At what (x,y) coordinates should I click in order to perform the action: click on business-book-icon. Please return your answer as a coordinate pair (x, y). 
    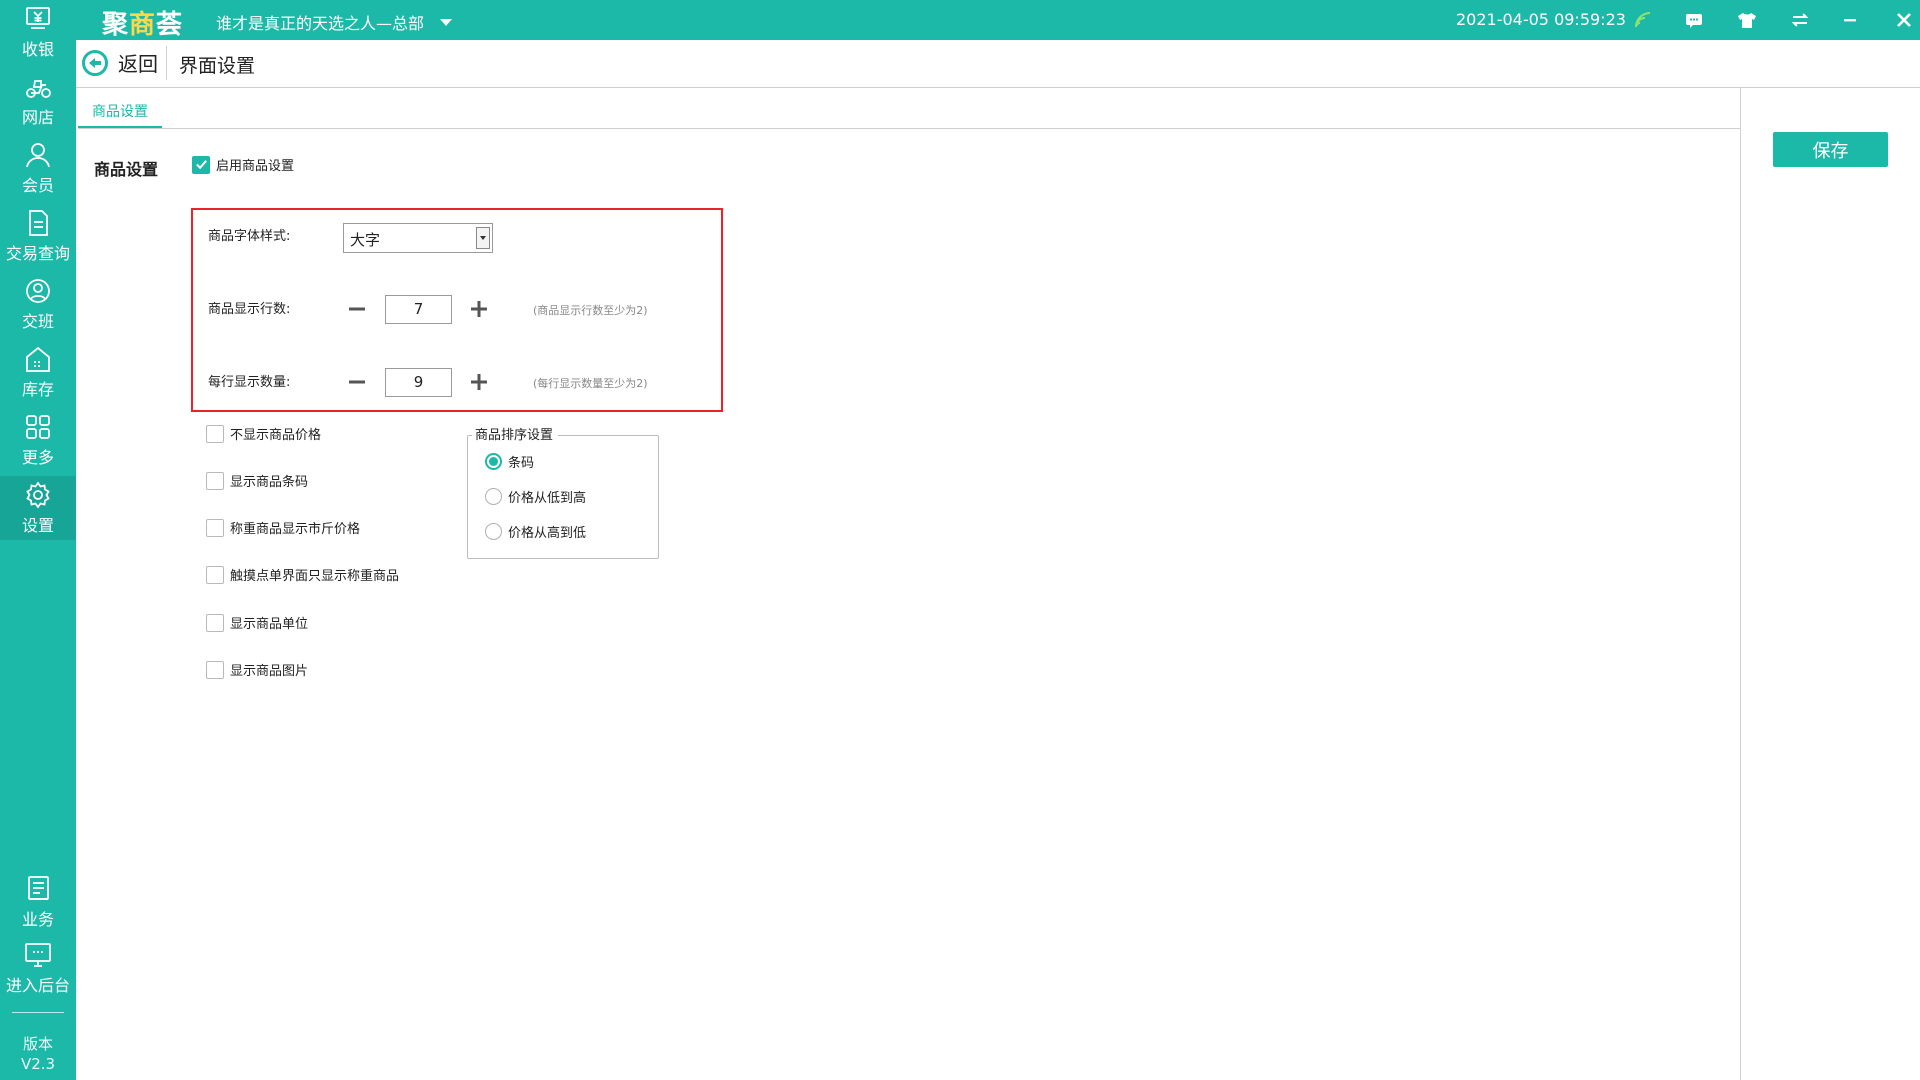
    Looking at the image, I should click on (38, 891).